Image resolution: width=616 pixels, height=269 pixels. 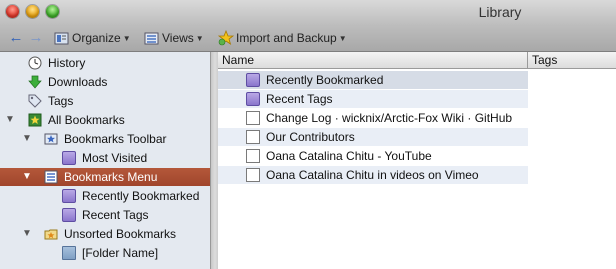 What do you see at coordinates (69, 253) in the screenshot?
I see `folder-icon` at bounding box center [69, 253].